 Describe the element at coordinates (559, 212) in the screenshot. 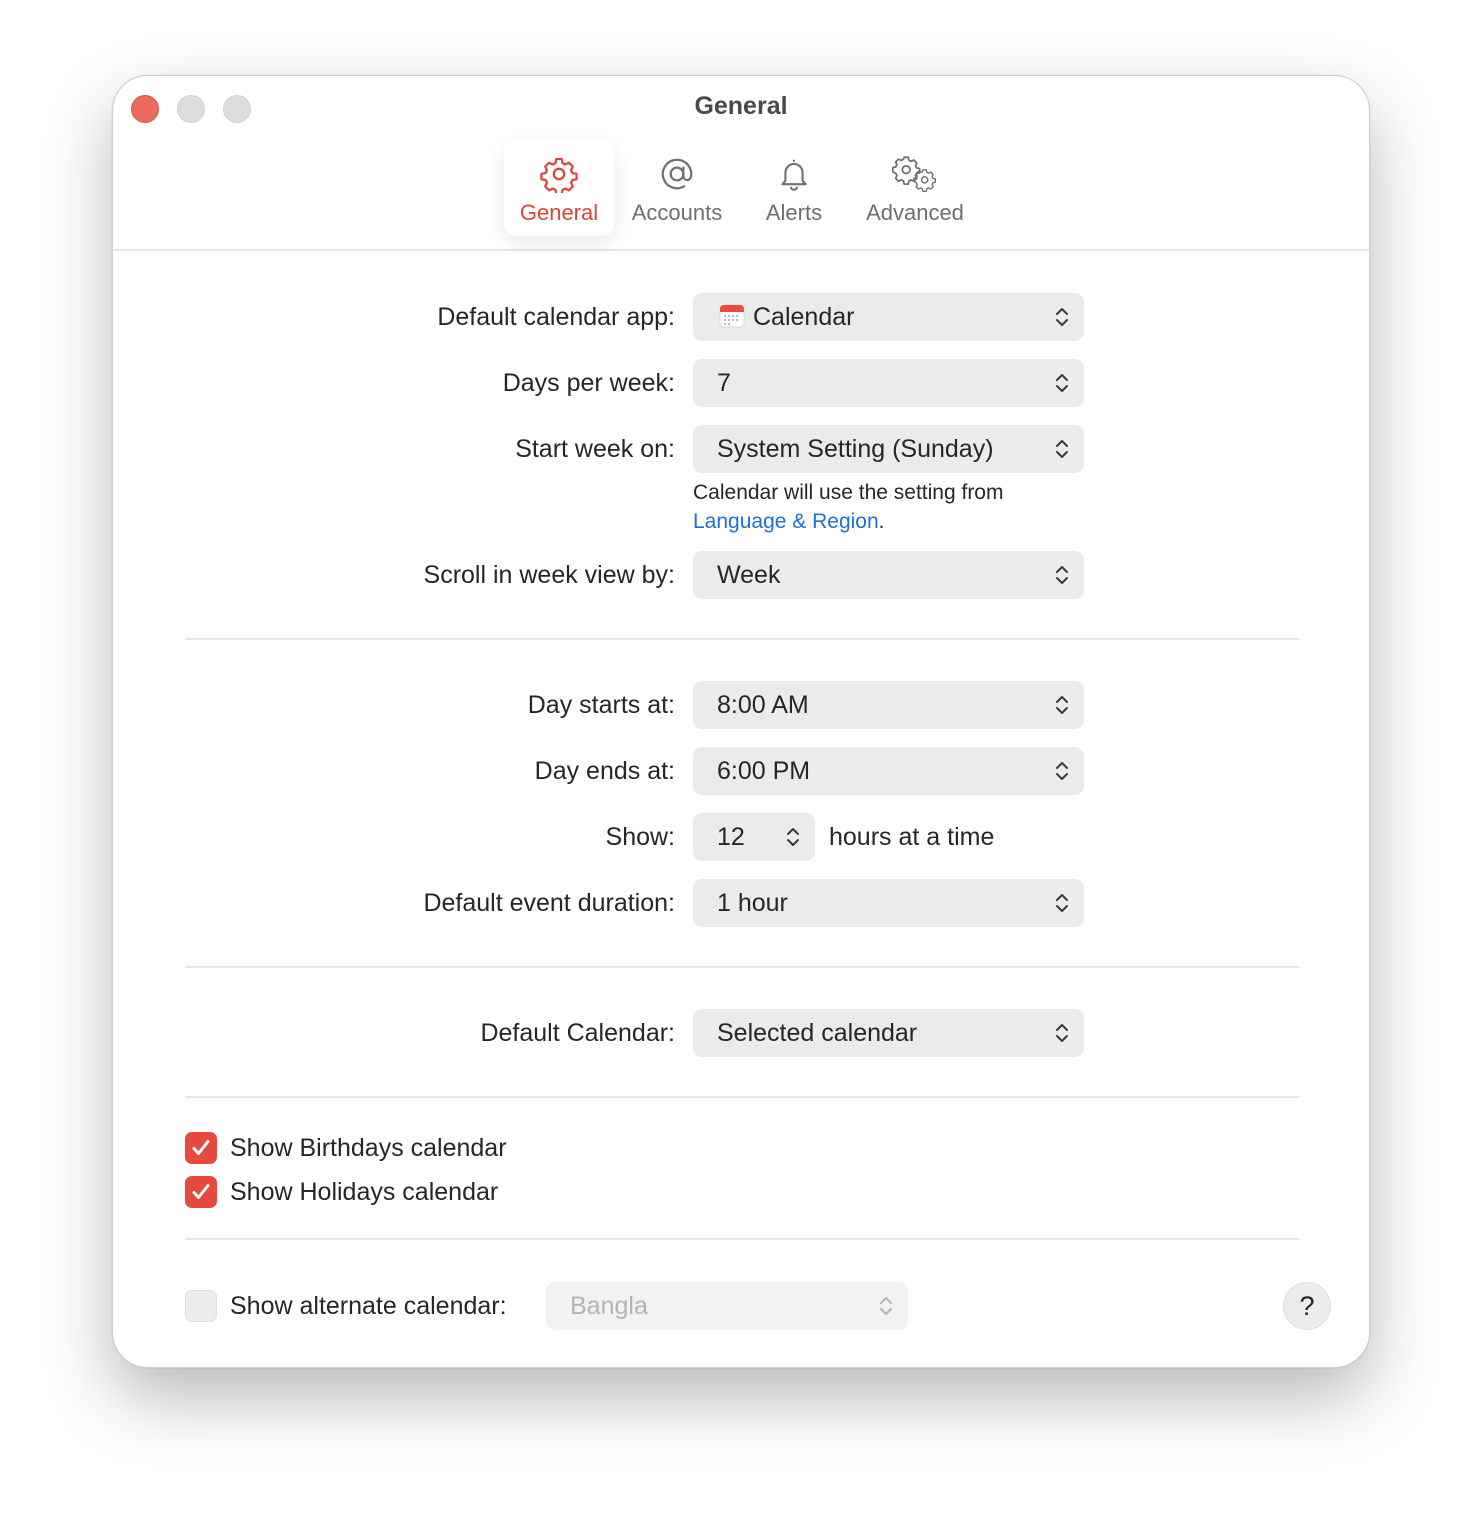

I see `tab-general-label: General` at that location.